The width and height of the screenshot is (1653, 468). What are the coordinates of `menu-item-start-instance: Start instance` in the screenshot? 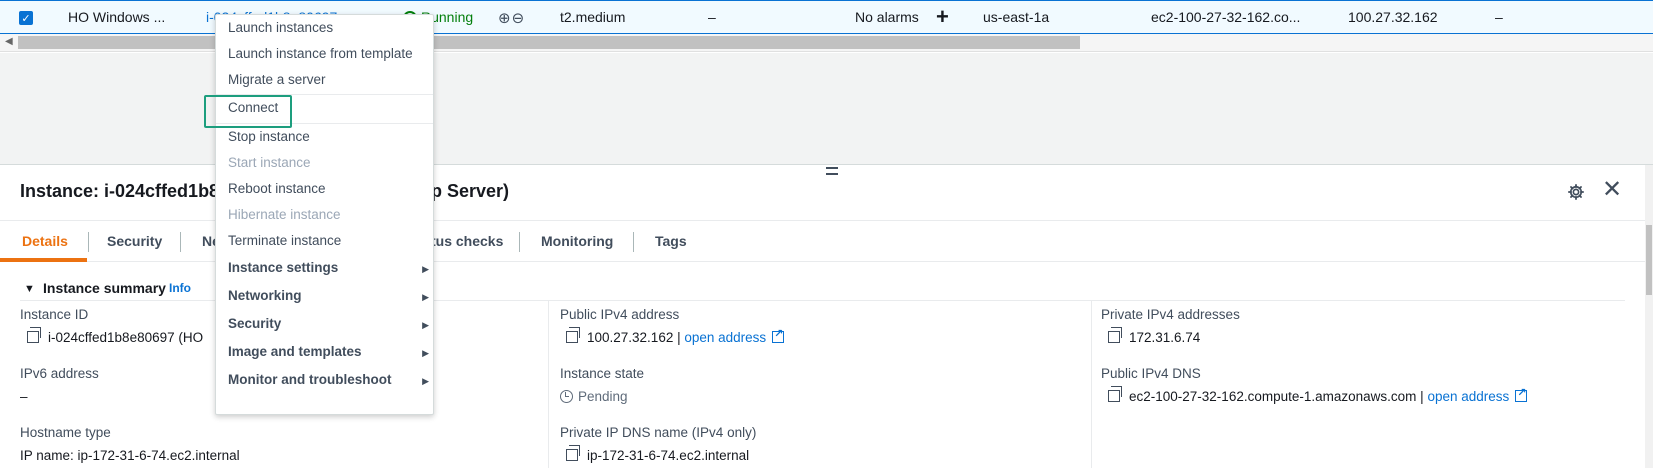 It's located at (269, 162).